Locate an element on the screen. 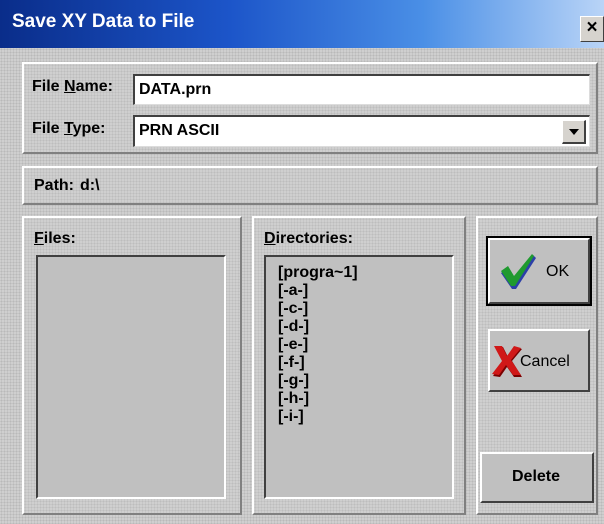  cancel-button: Cancel is located at coordinates (539, 360).